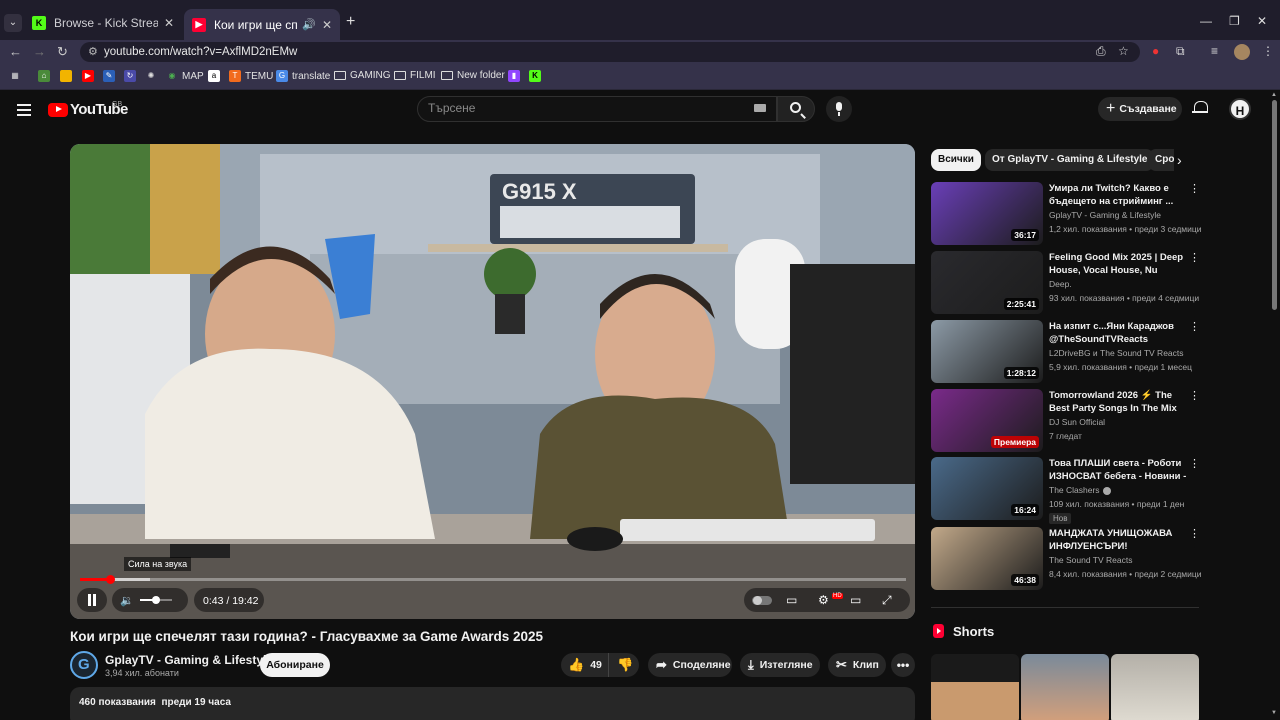  What do you see at coordinates (295, 665) in the screenshot?
I see `subscribe-button: Абониране` at bounding box center [295, 665].